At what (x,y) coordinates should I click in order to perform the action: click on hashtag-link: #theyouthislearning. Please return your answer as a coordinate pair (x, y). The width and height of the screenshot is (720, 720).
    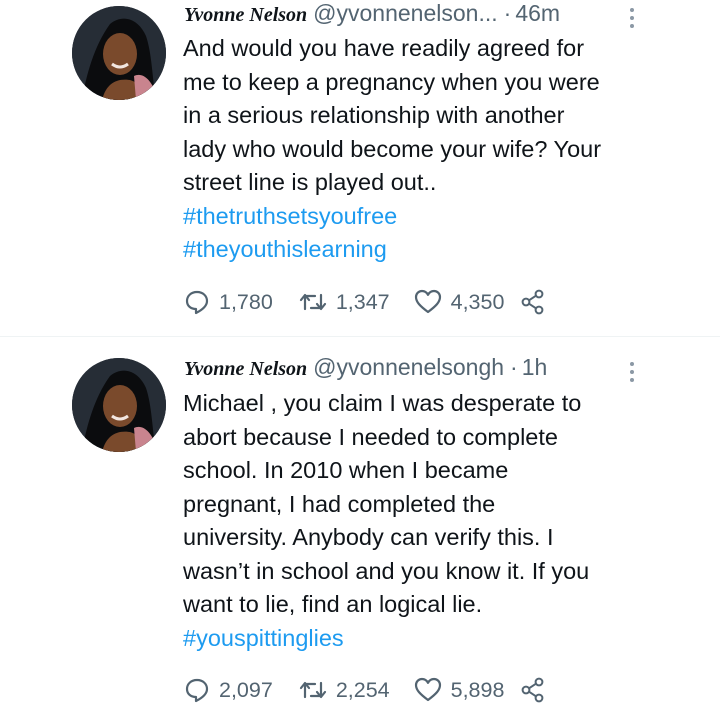
    Looking at the image, I should click on (418, 250).